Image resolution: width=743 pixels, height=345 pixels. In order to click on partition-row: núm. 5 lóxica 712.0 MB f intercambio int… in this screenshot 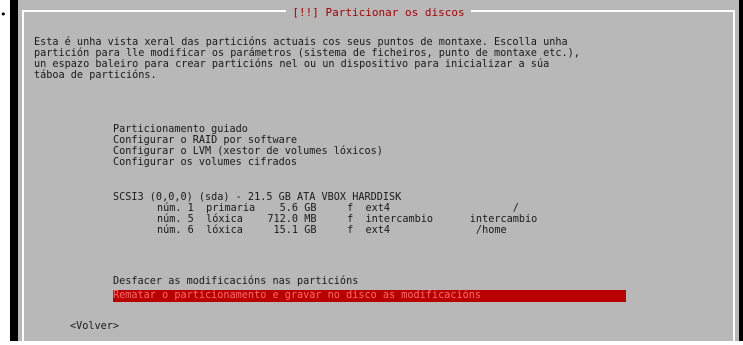, I will do `click(347, 219)`.